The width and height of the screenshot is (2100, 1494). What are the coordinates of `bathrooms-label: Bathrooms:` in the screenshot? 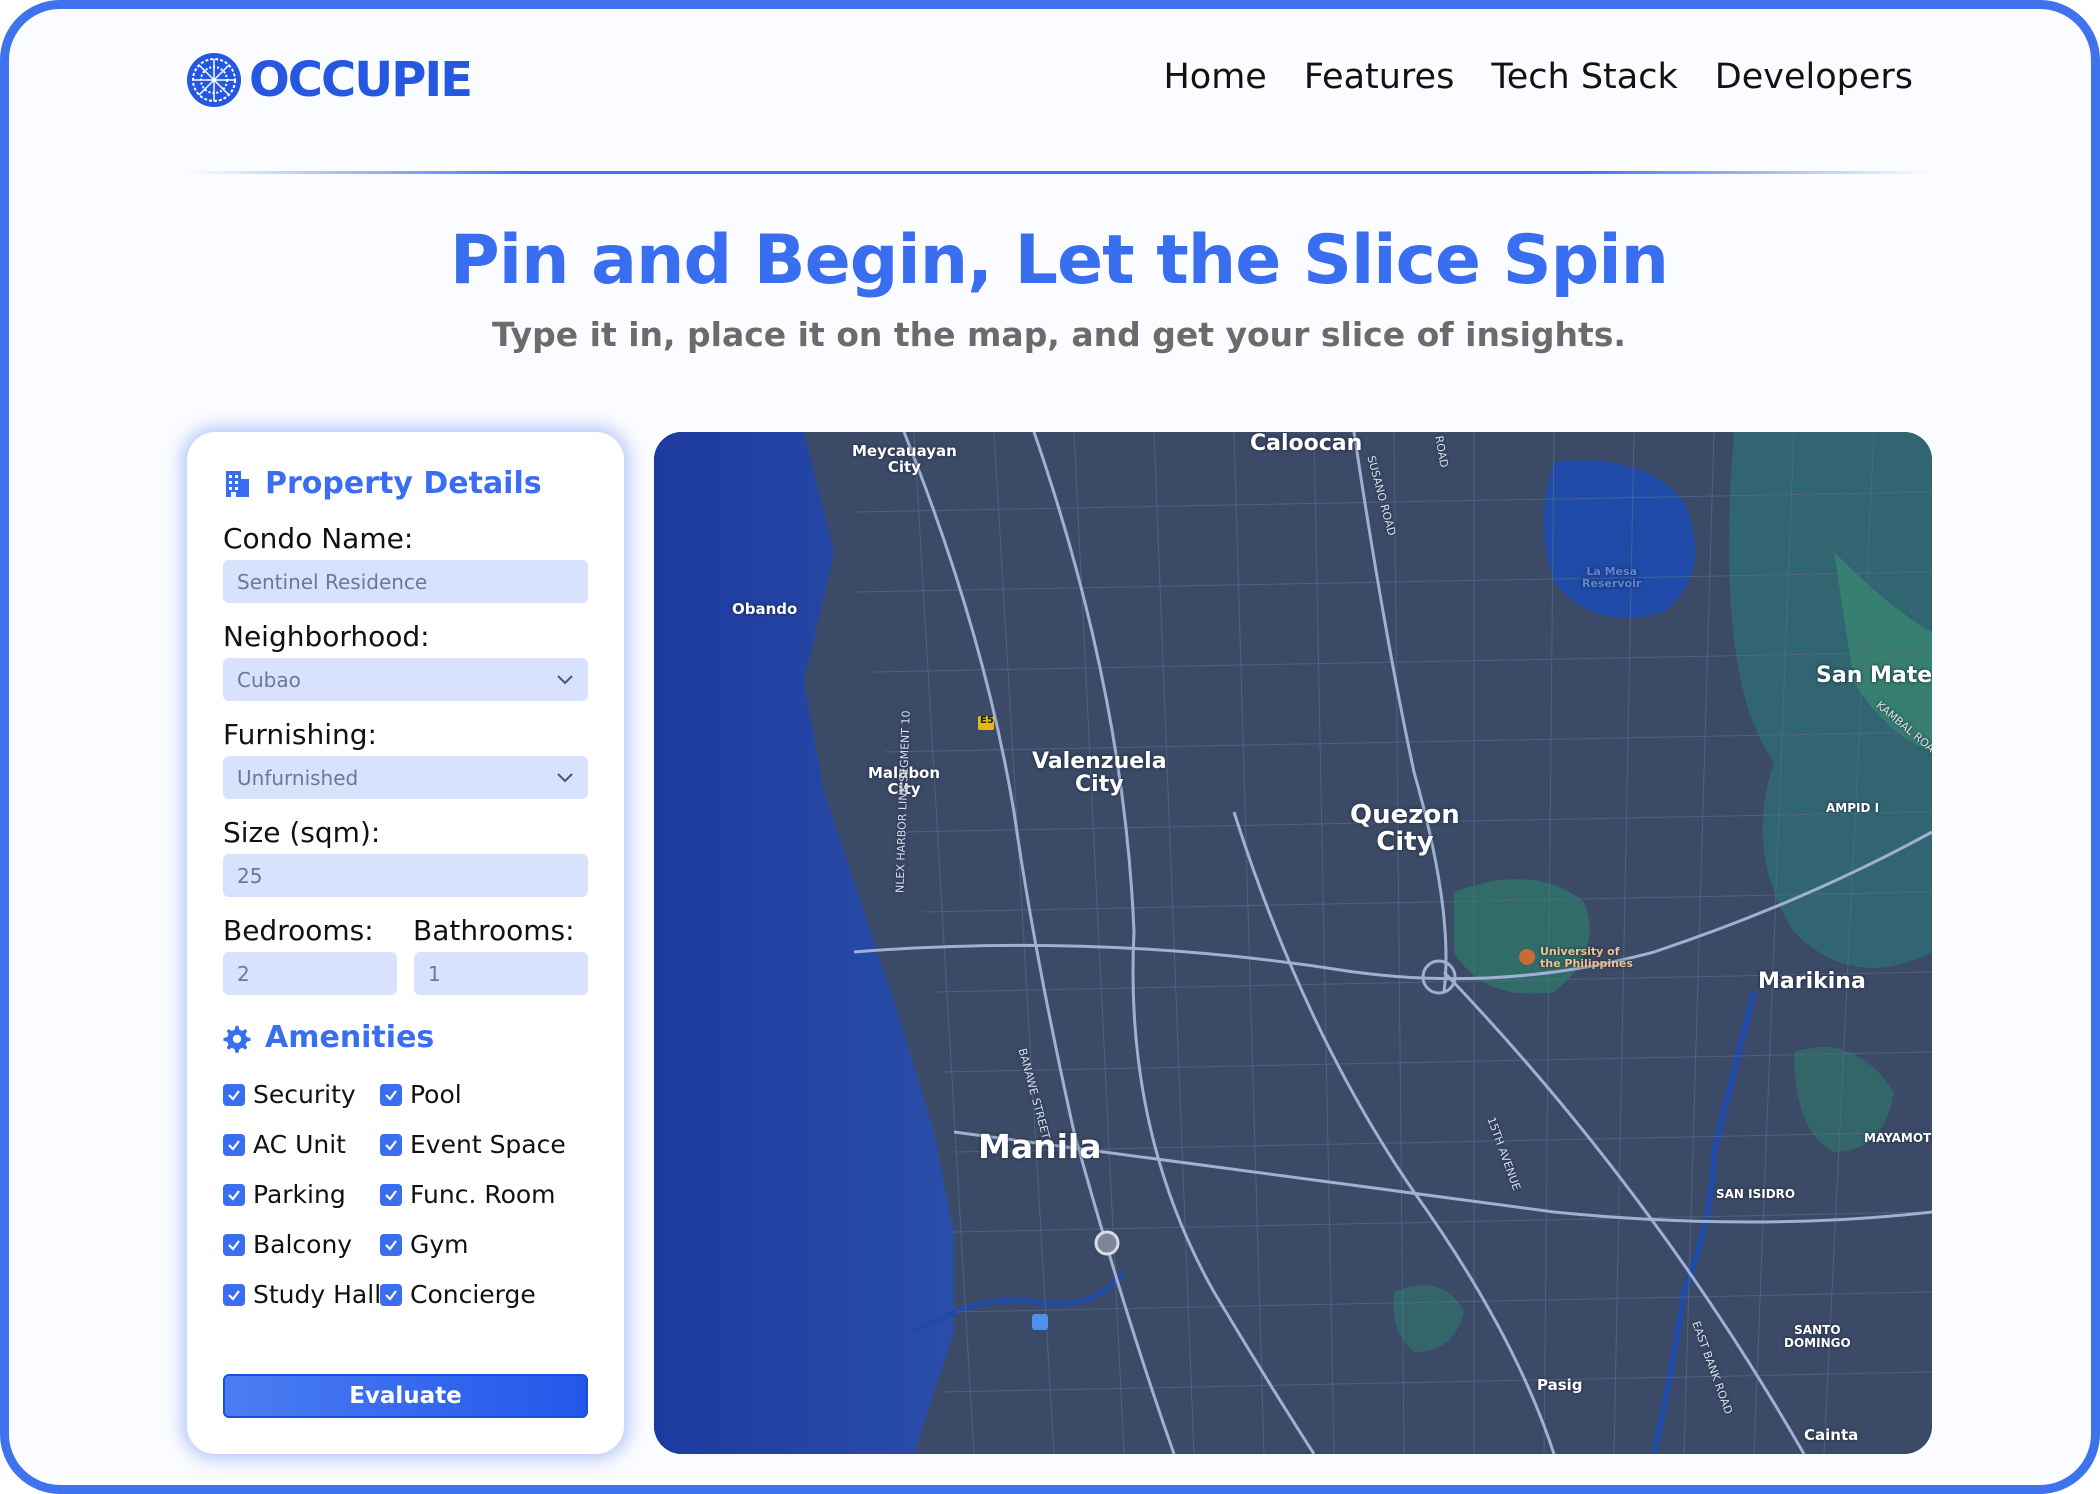 It's located at (494, 930).